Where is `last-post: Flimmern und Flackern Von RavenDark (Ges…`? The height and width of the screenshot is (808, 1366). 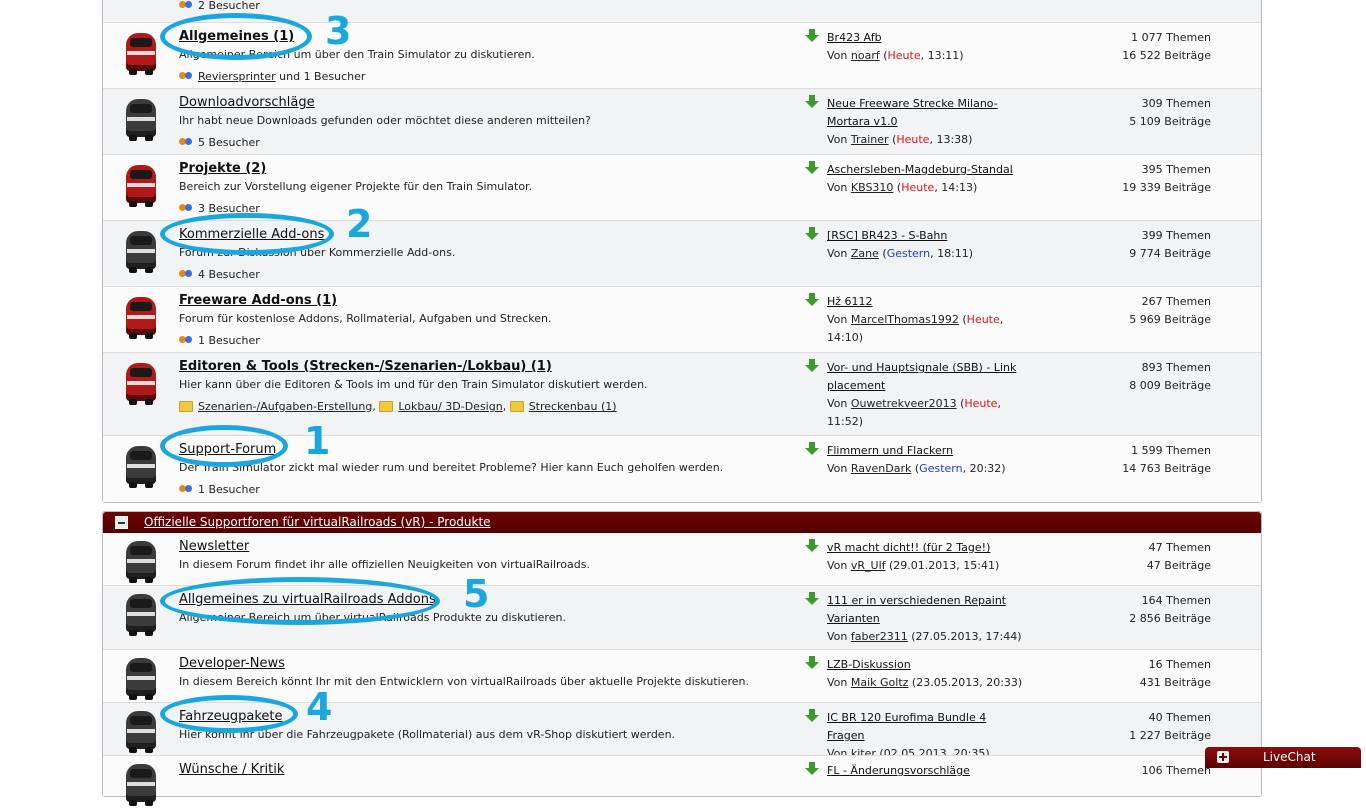
last-post: Flimmern und Flackern Von RavenDark (Ges… is located at coordinates (916, 459).